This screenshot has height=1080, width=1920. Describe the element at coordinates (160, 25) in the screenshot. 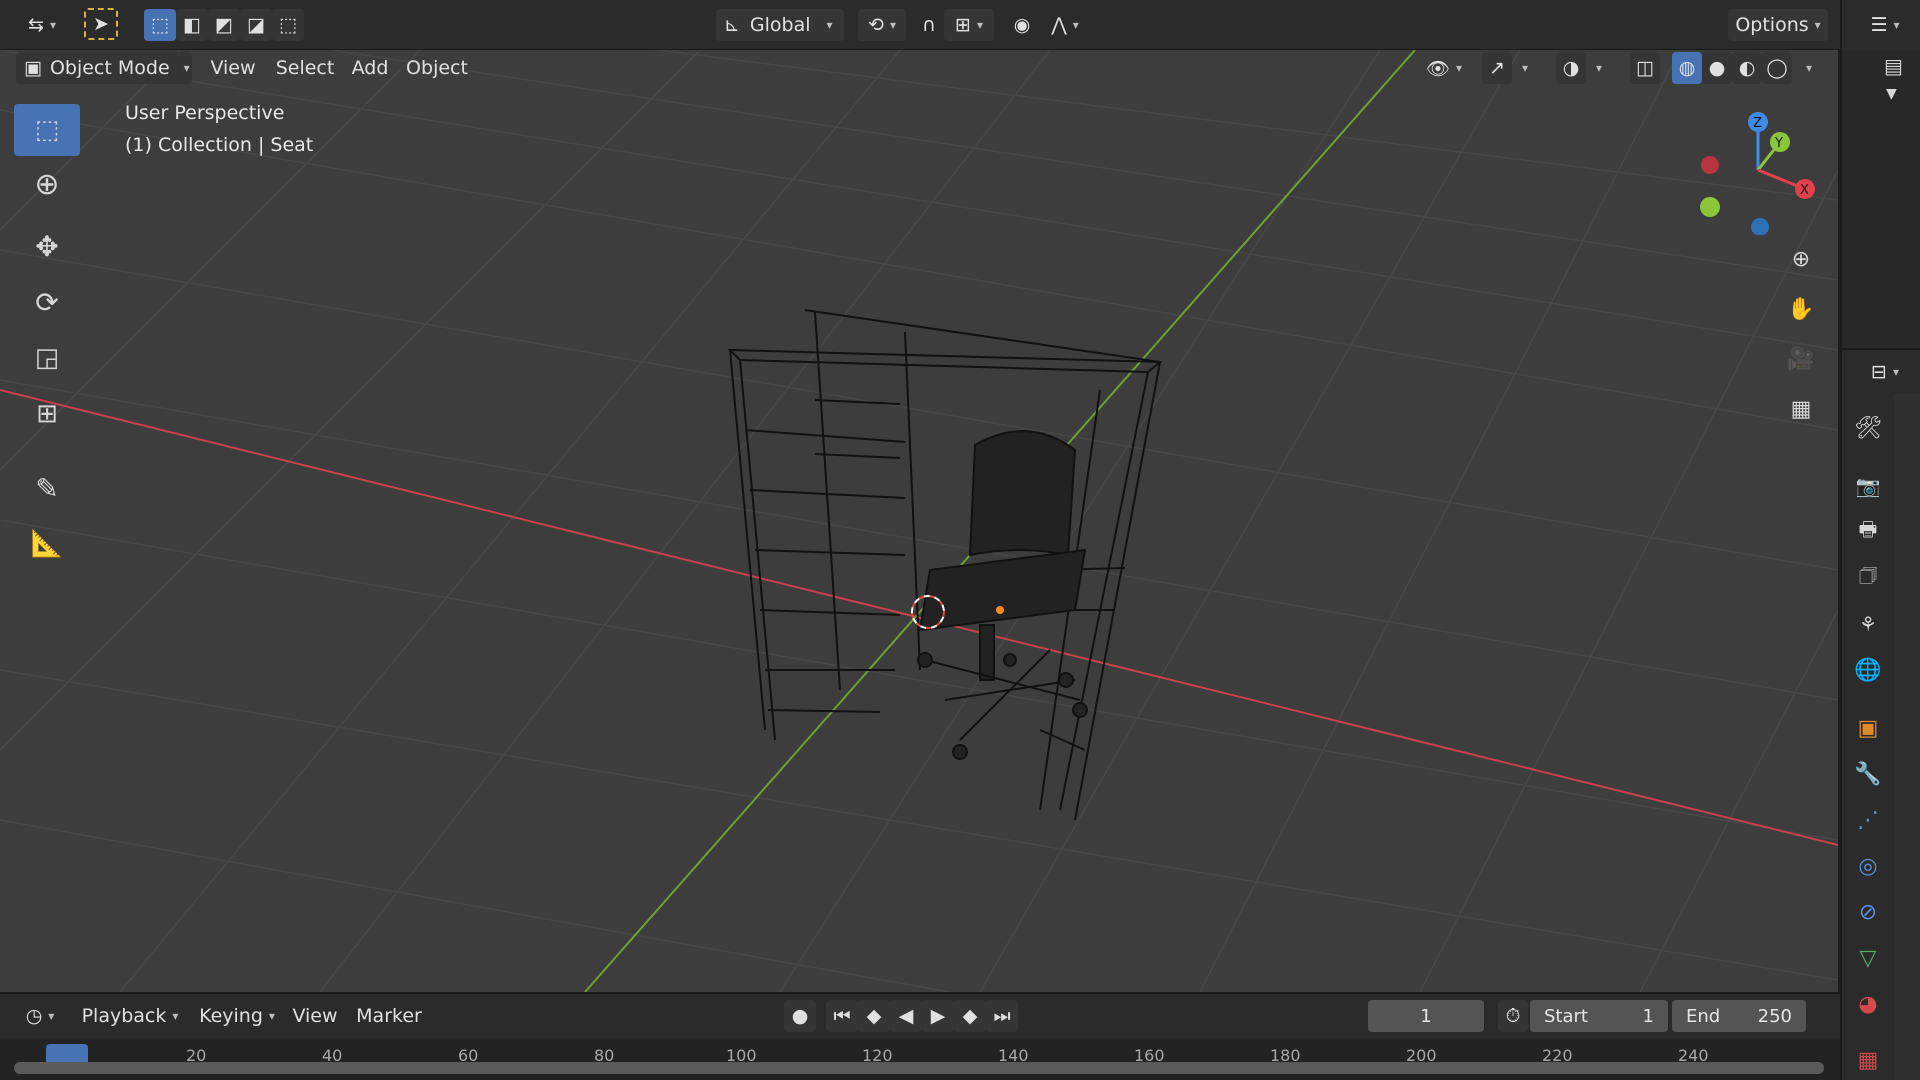

I see `select-mode-new-button: ⬚` at that location.